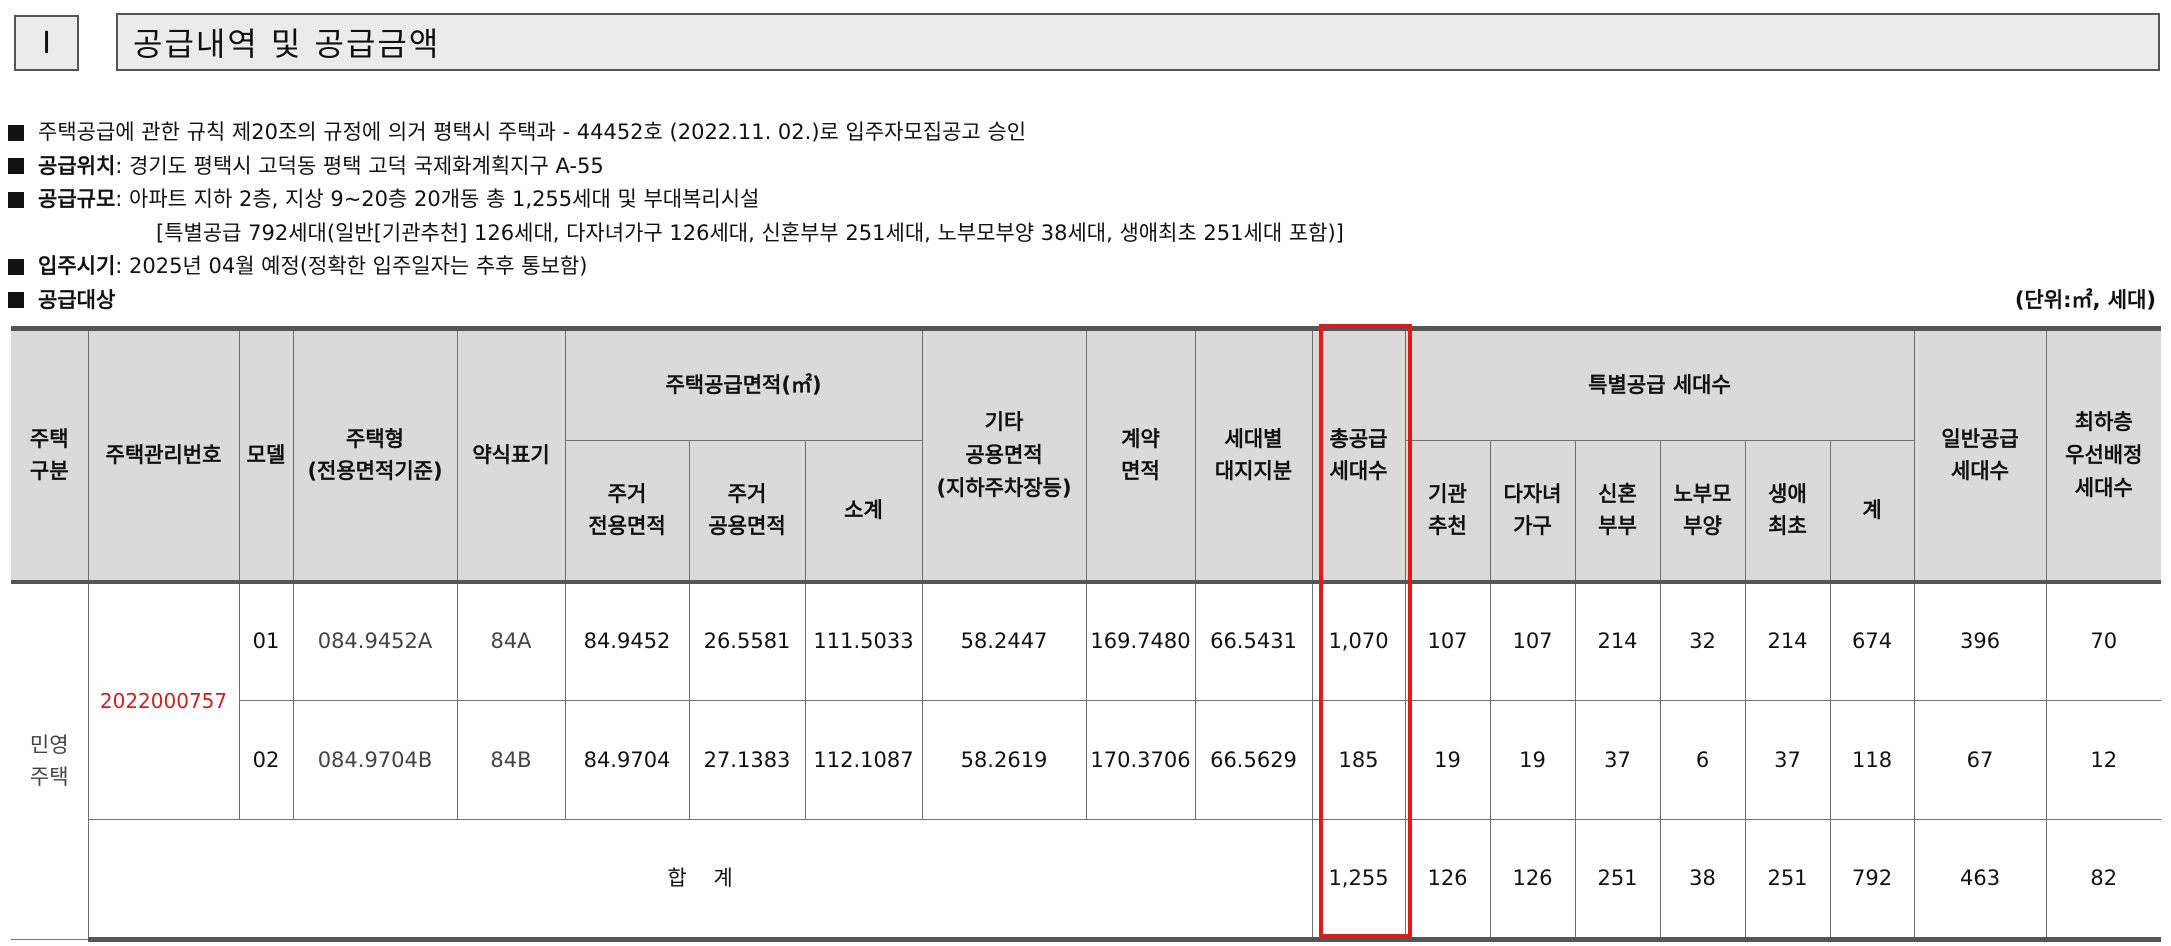 The image size is (2171, 946). What do you see at coordinates (1787, 640) in the screenshot?
I see `first-time-cell: 214` at bounding box center [1787, 640].